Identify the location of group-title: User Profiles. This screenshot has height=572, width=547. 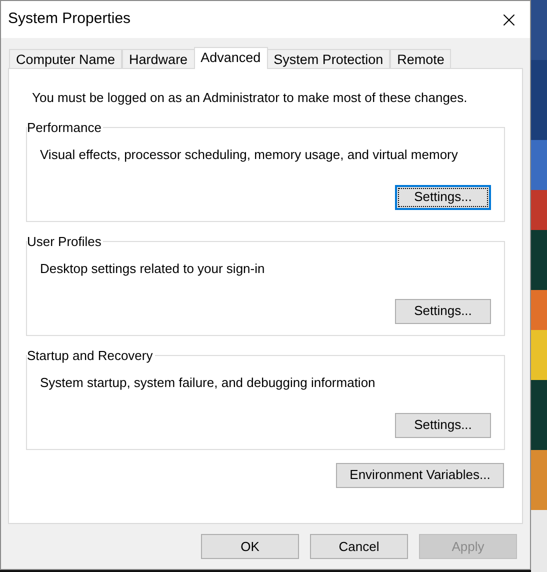
(64, 241).